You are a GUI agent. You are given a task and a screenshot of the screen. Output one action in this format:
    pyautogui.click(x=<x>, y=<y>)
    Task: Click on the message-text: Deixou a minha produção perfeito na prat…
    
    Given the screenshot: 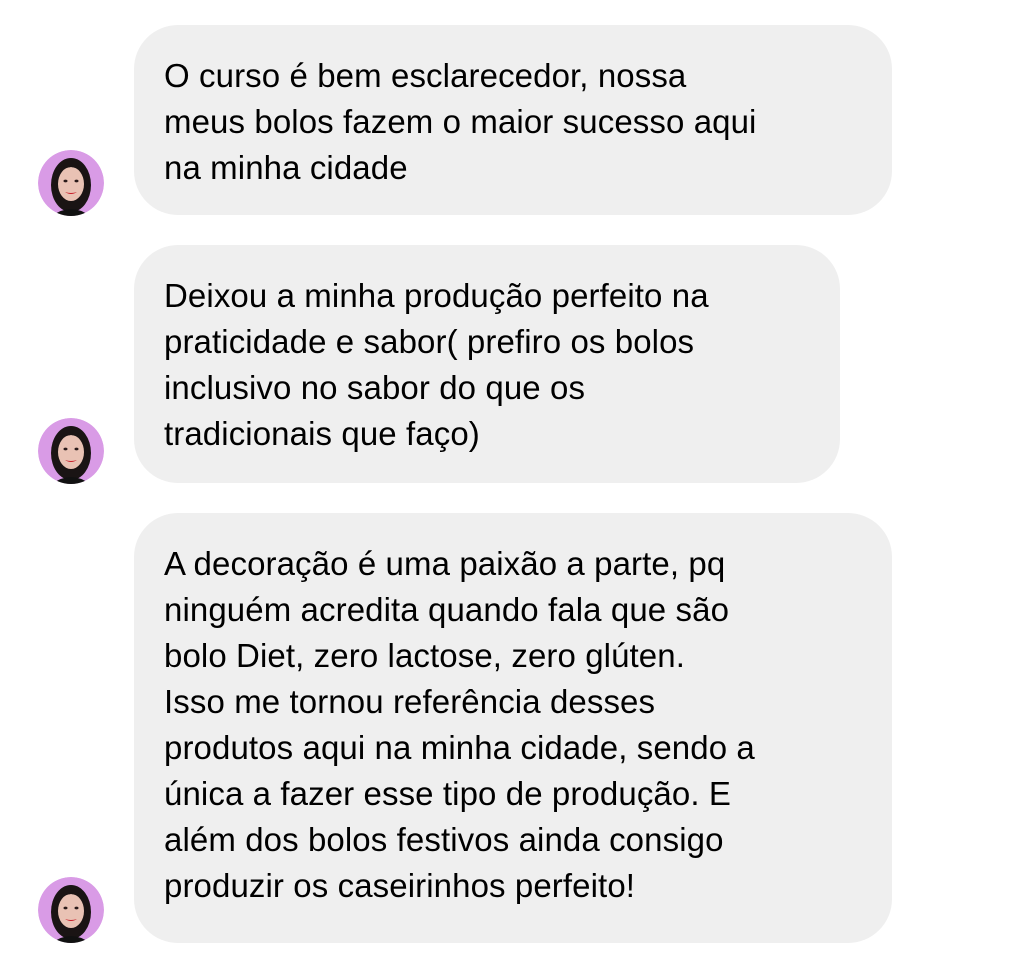 What is the action you would take?
    pyautogui.click(x=436, y=364)
    